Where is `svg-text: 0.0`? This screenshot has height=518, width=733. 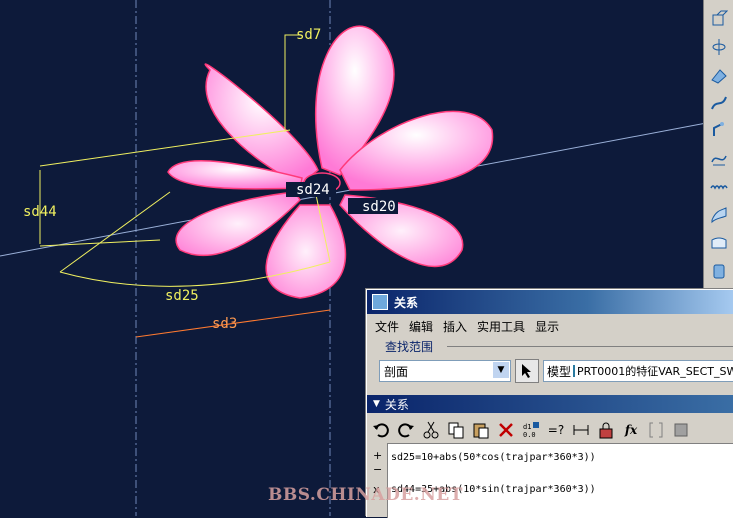
svg-text: 0.0 is located at coordinates (529, 435).